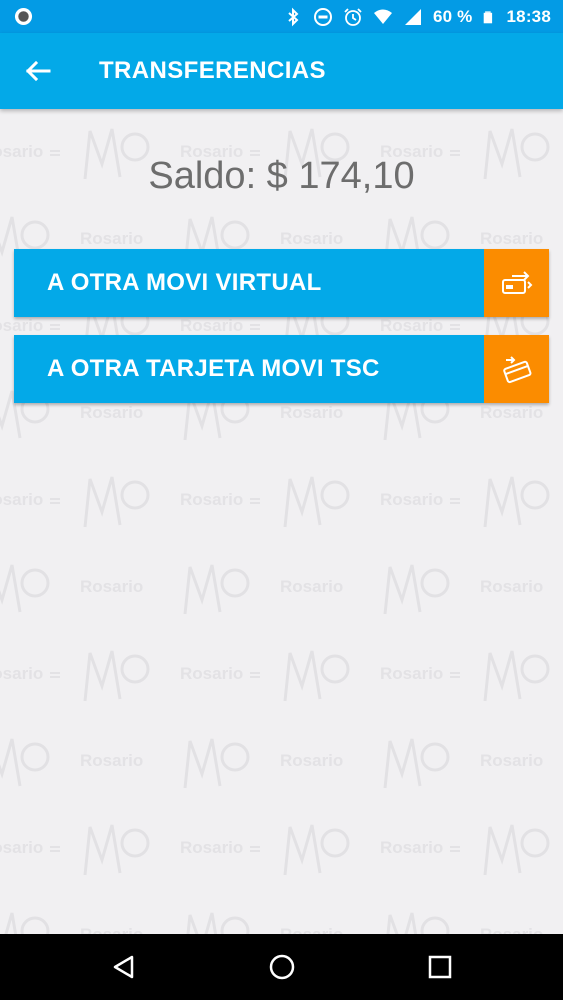 Image resolution: width=563 pixels, height=1000 pixels. I want to click on transfer-card-button: A OTRA TARJETA MOVI TSC, so click(281, 369).